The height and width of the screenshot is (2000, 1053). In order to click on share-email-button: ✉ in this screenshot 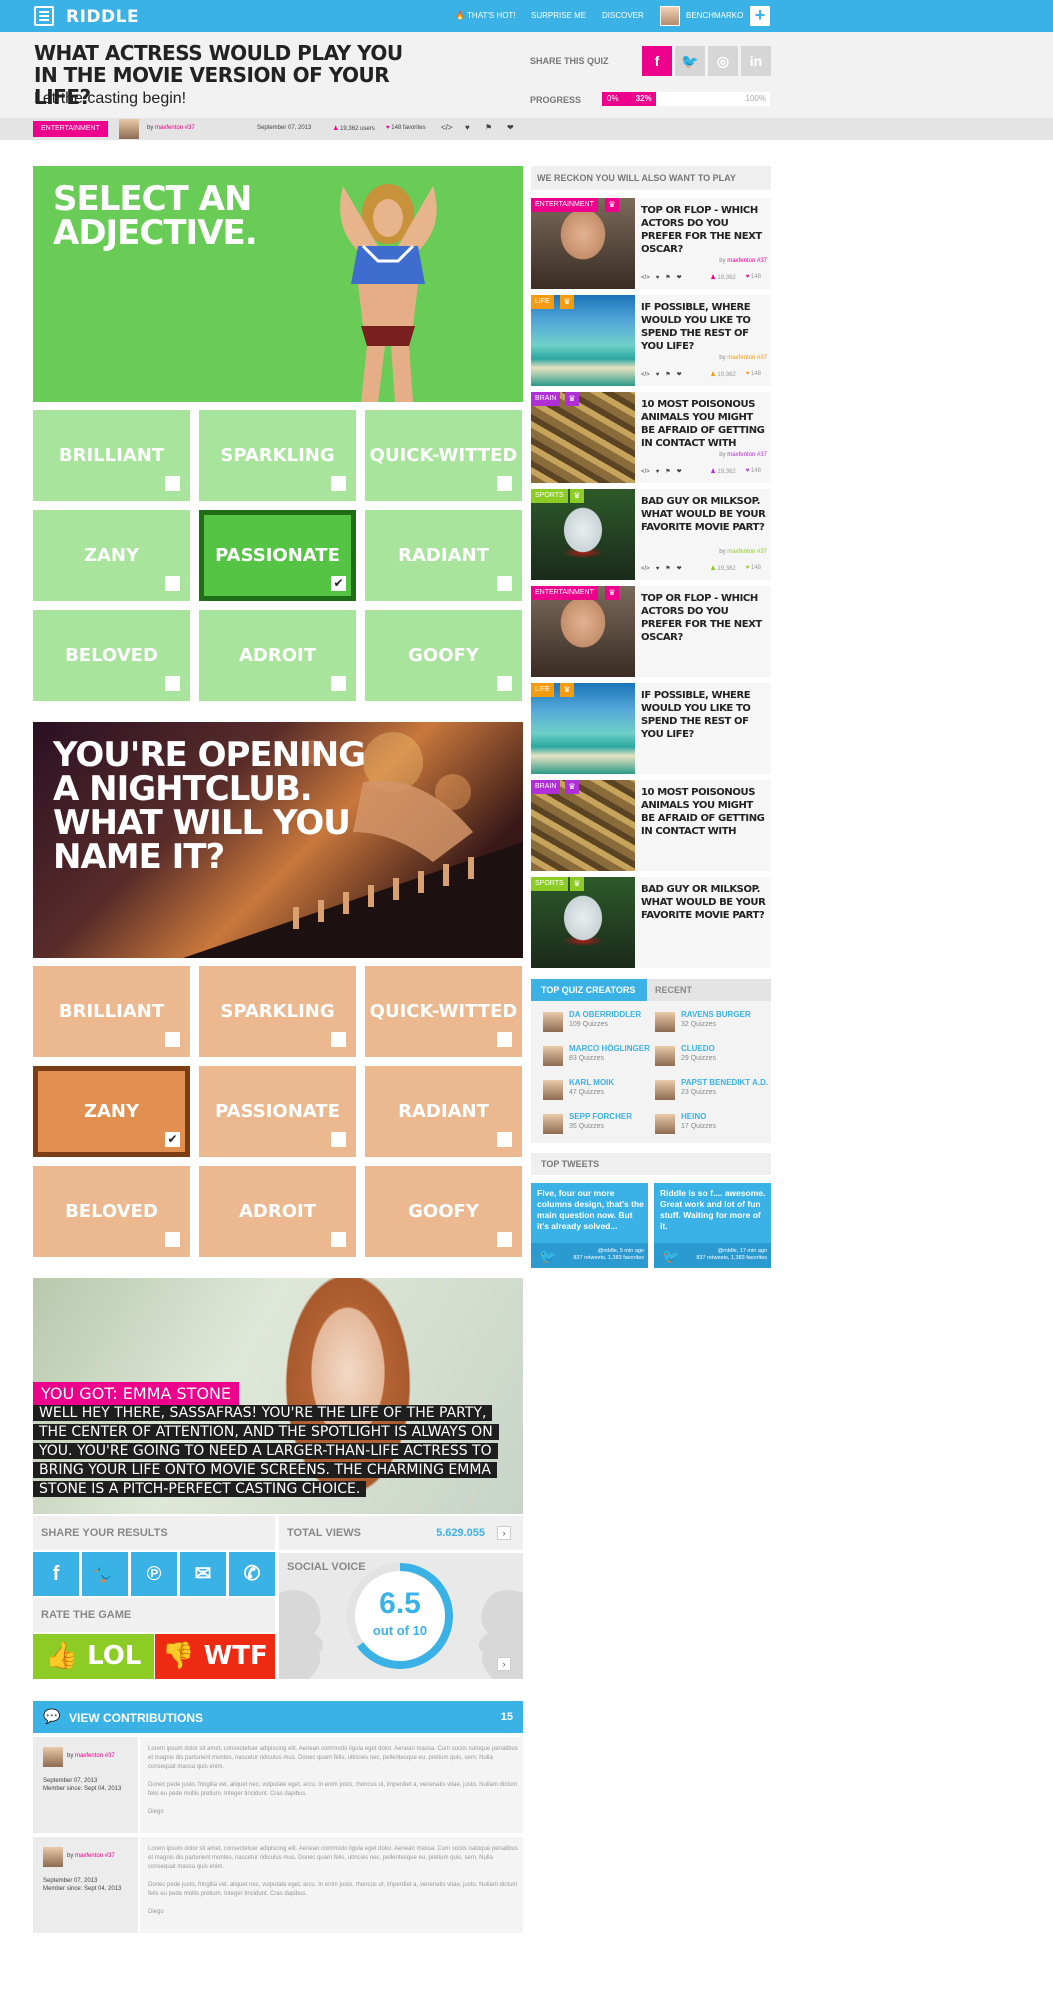, I will do `click(203, 1574)`.